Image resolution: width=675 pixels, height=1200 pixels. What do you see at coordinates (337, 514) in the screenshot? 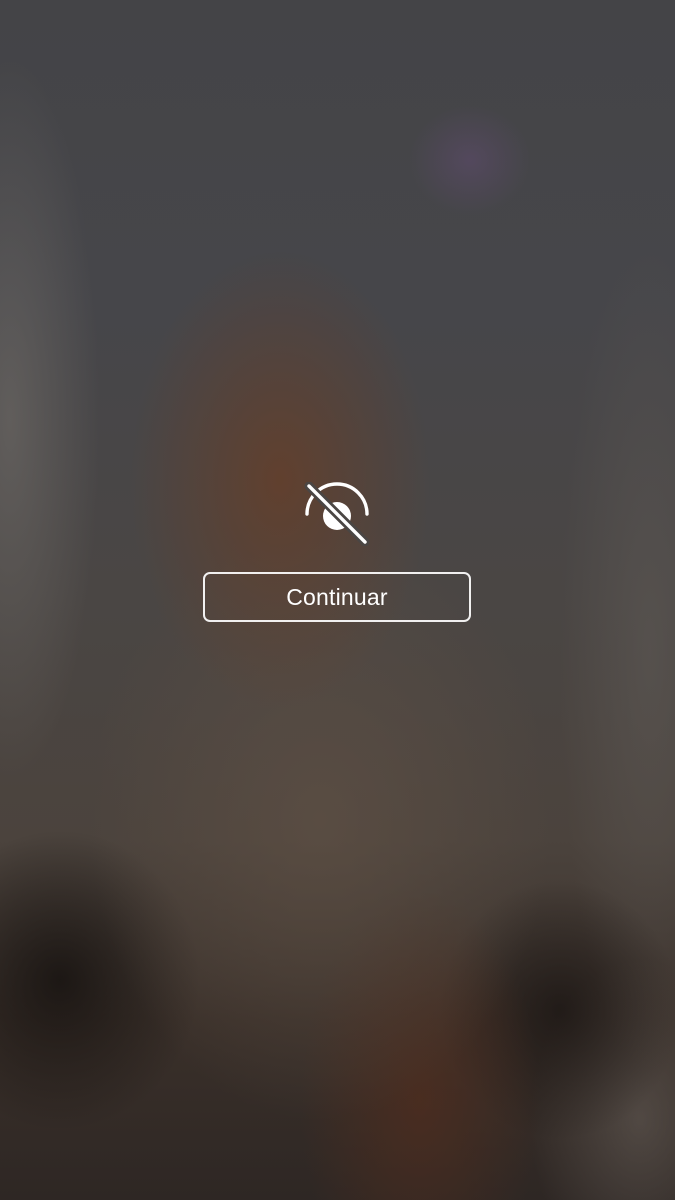
I see `eye-slash-icon` at bounding box center [337, 514].